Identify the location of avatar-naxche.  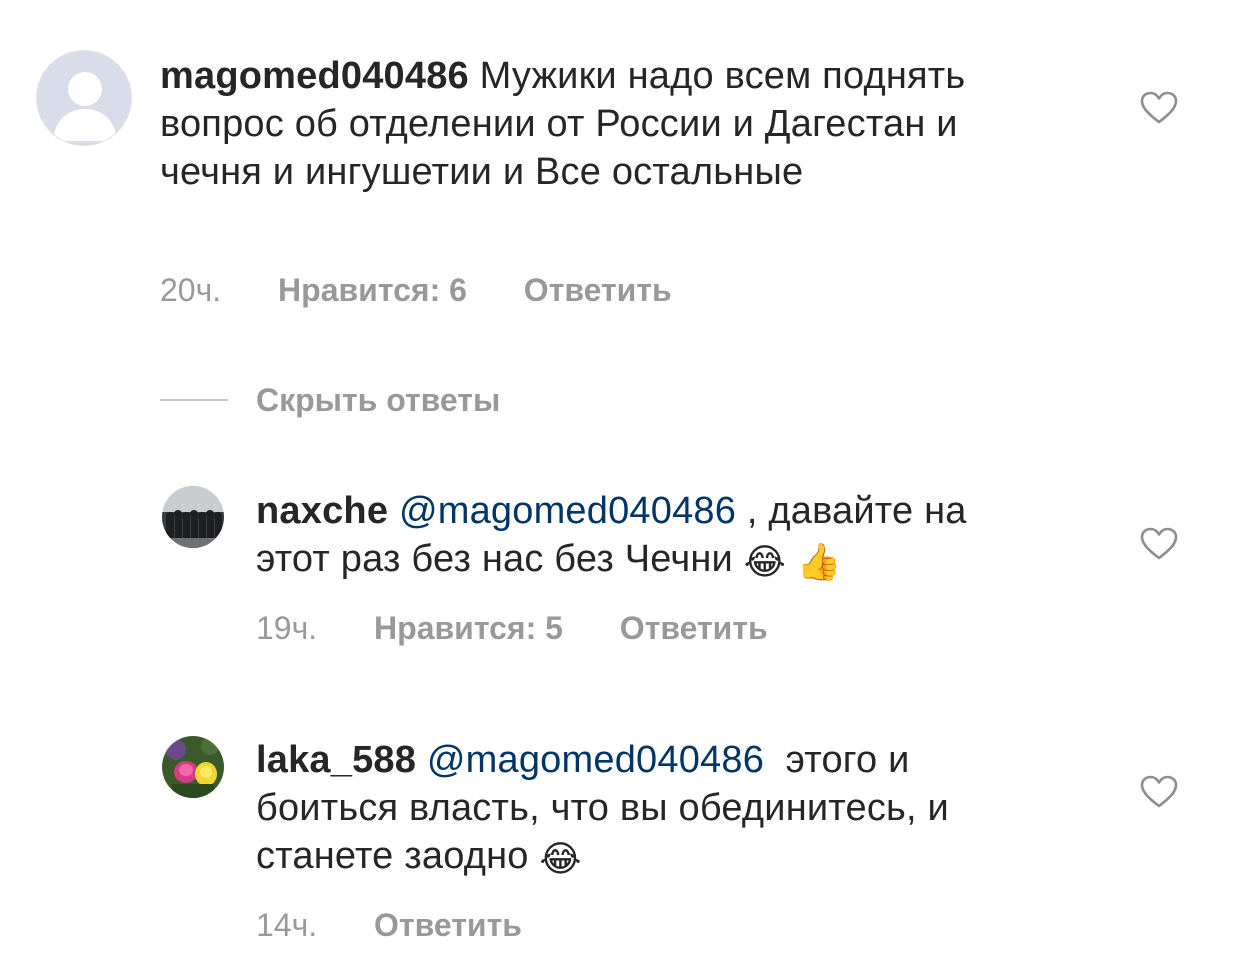
(193, 517).